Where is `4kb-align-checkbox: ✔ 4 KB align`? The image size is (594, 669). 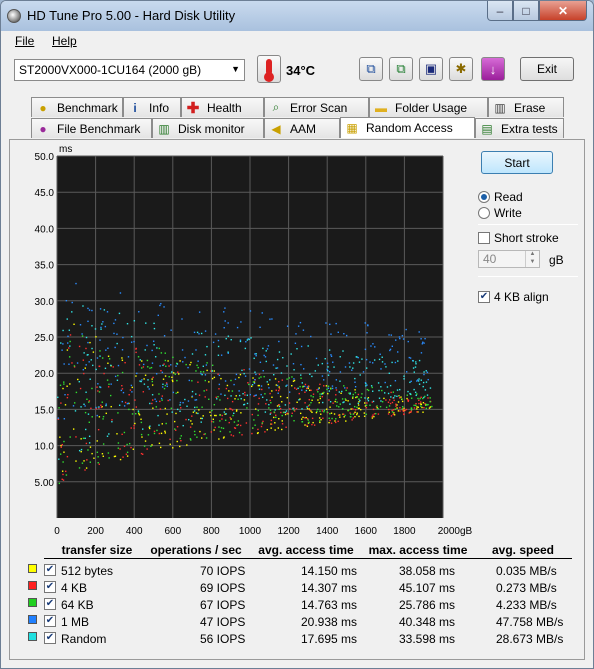
4kb-align-checkbox: ✔ 4 KB align is located at coordinates (528, 297).